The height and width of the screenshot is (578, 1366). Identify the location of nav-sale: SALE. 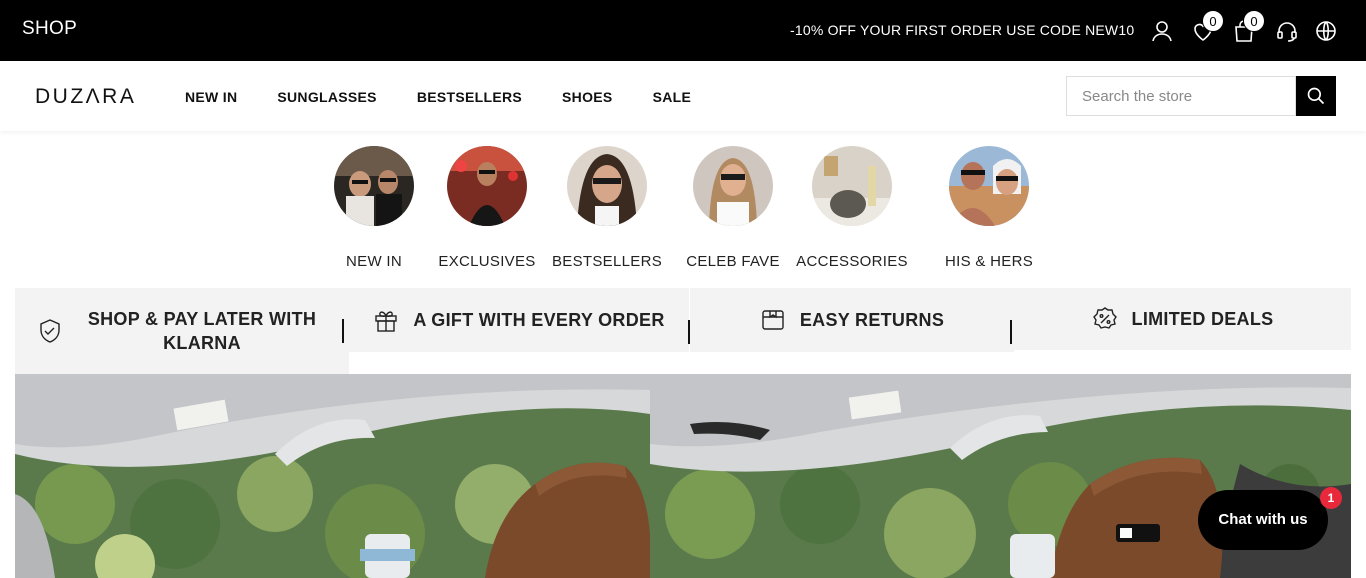
(672, 97).